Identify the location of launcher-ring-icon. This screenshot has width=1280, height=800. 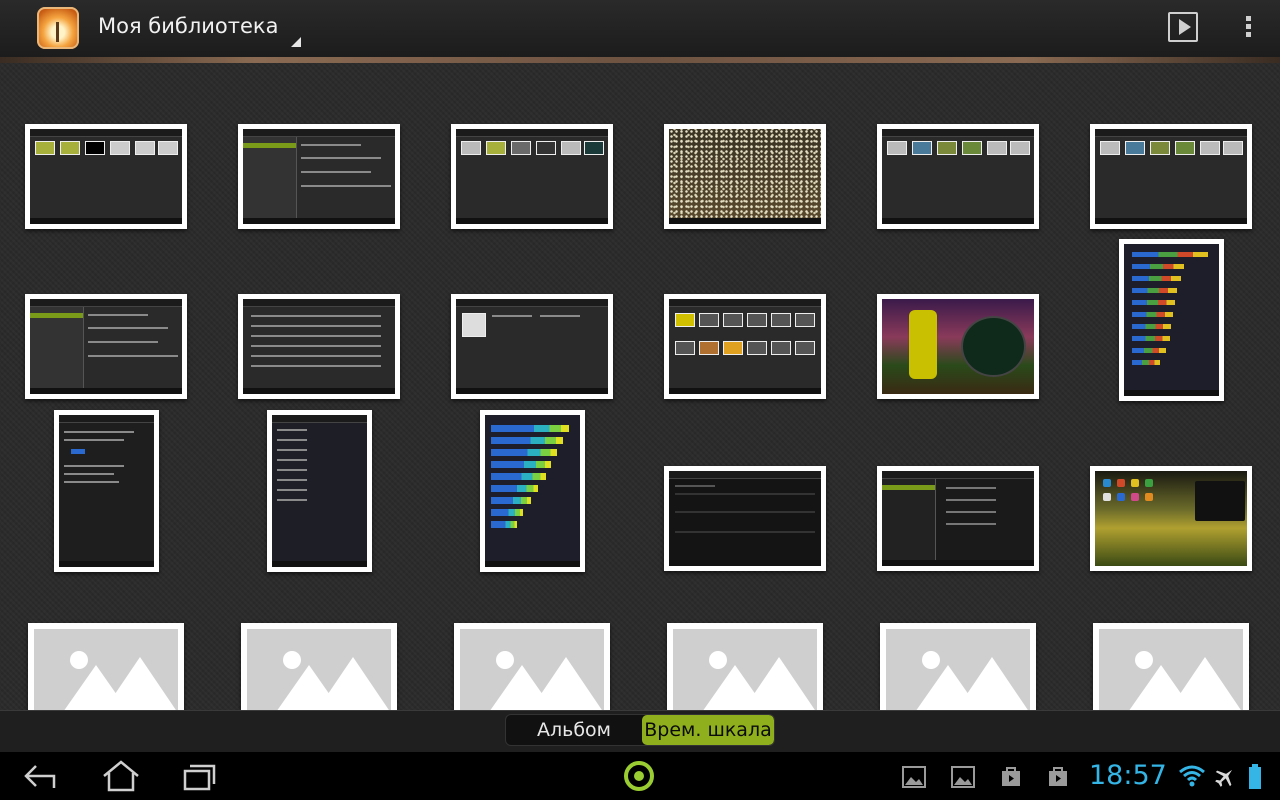
(639, 776).